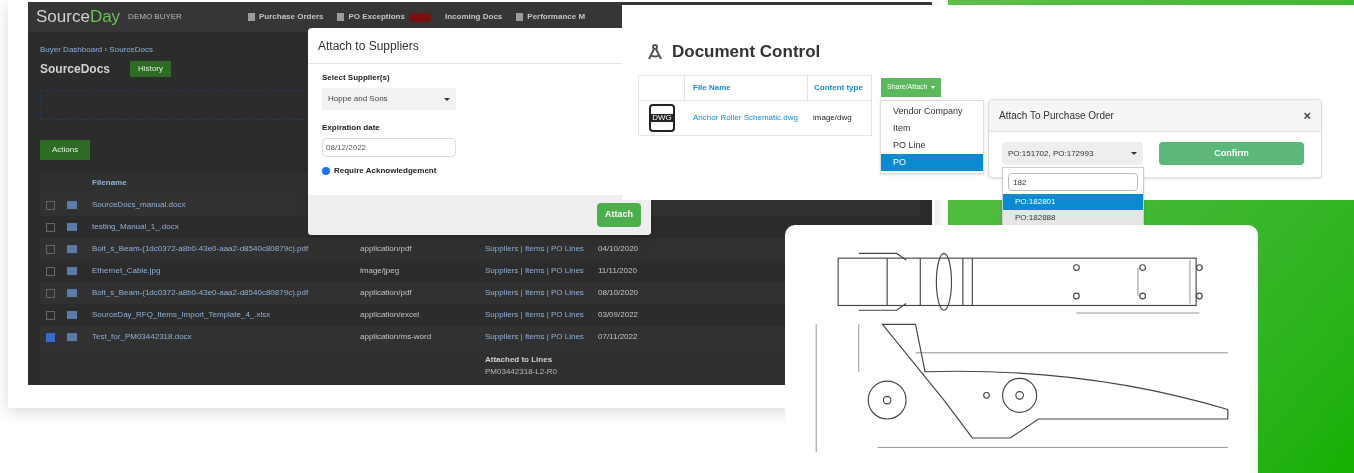 The width and height of the screenshot is (1354, 473). I want to click on nav-link: Performance M, so click(556, 17).